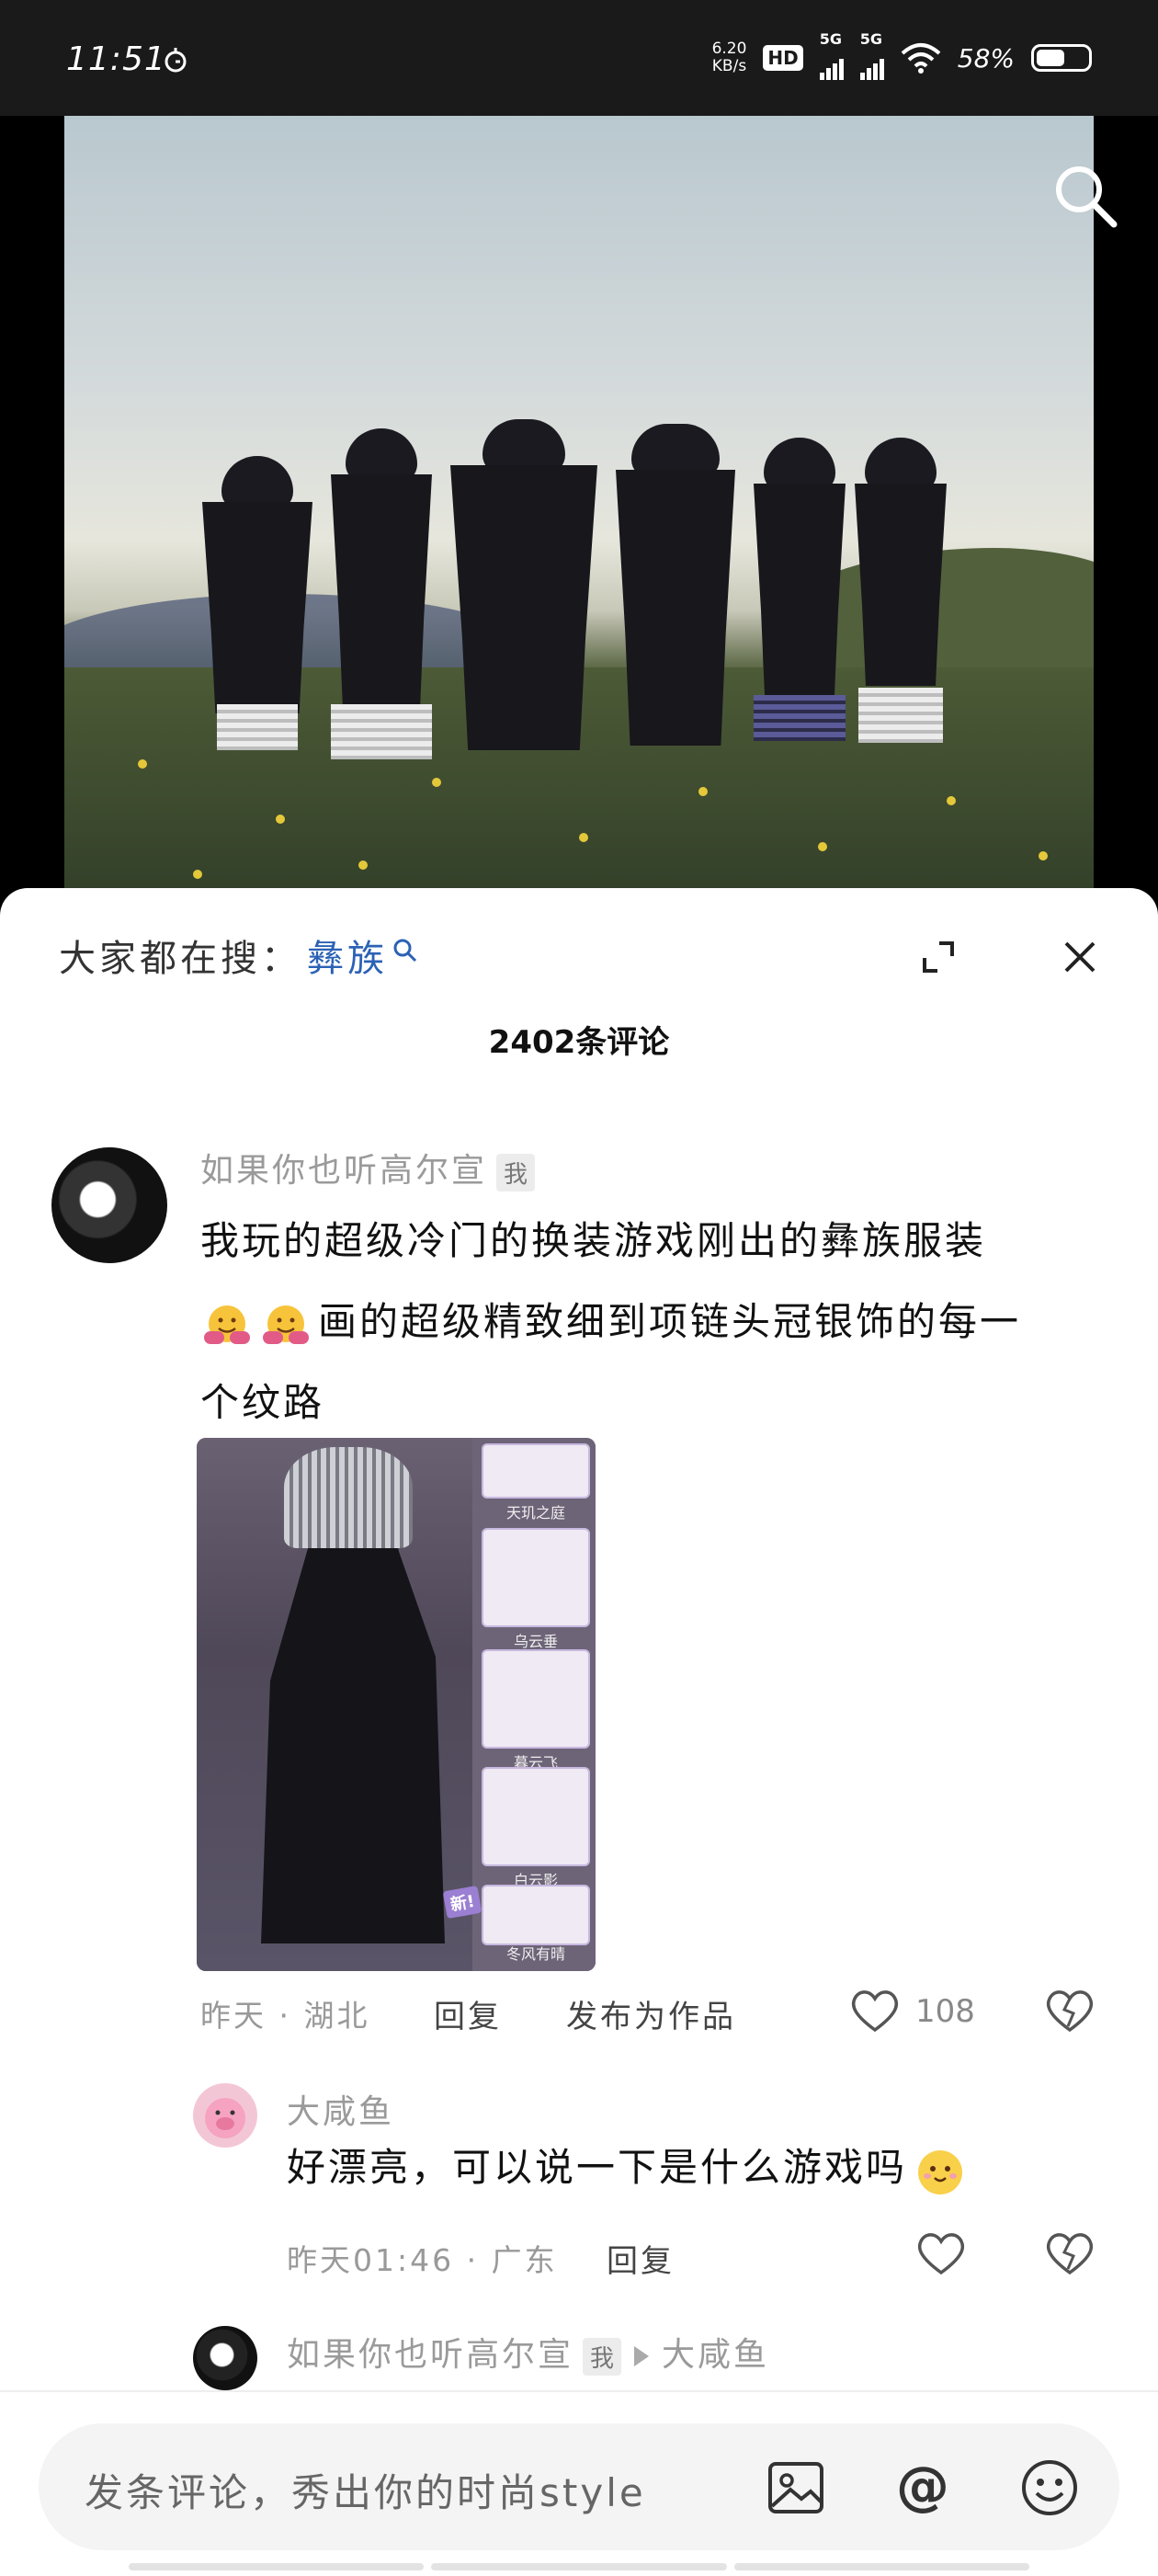 Image resolution: width=1158 pixels, height=2576 pixels. What do you see at coordinates (579, 2566) in the screenshot?
I see `nav-bar` at bounding box center [579, 2566].